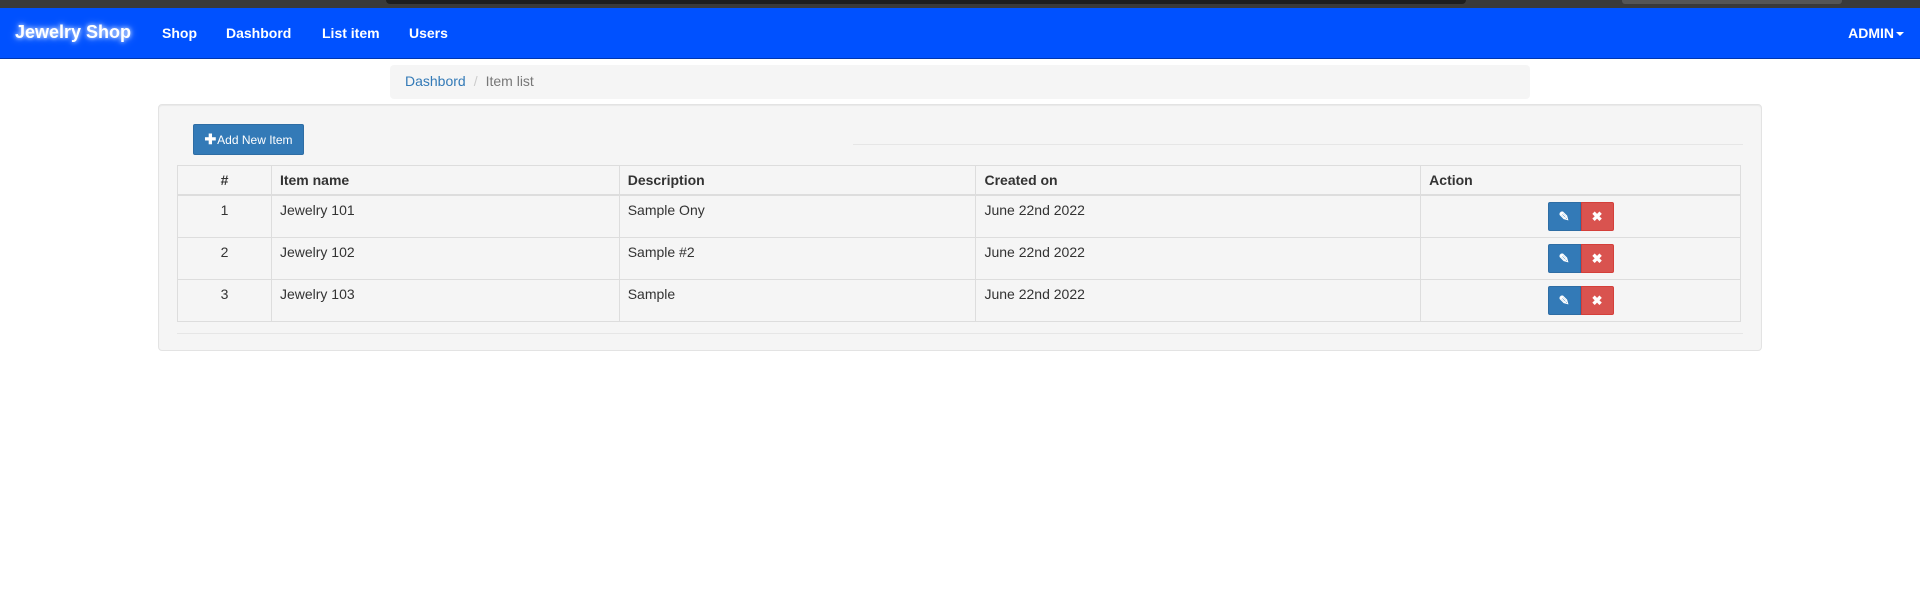 The width and height of the screenshot is (1920, 590). I want to click on user-menu-toggle: ADMIN, so click(1876, 33).